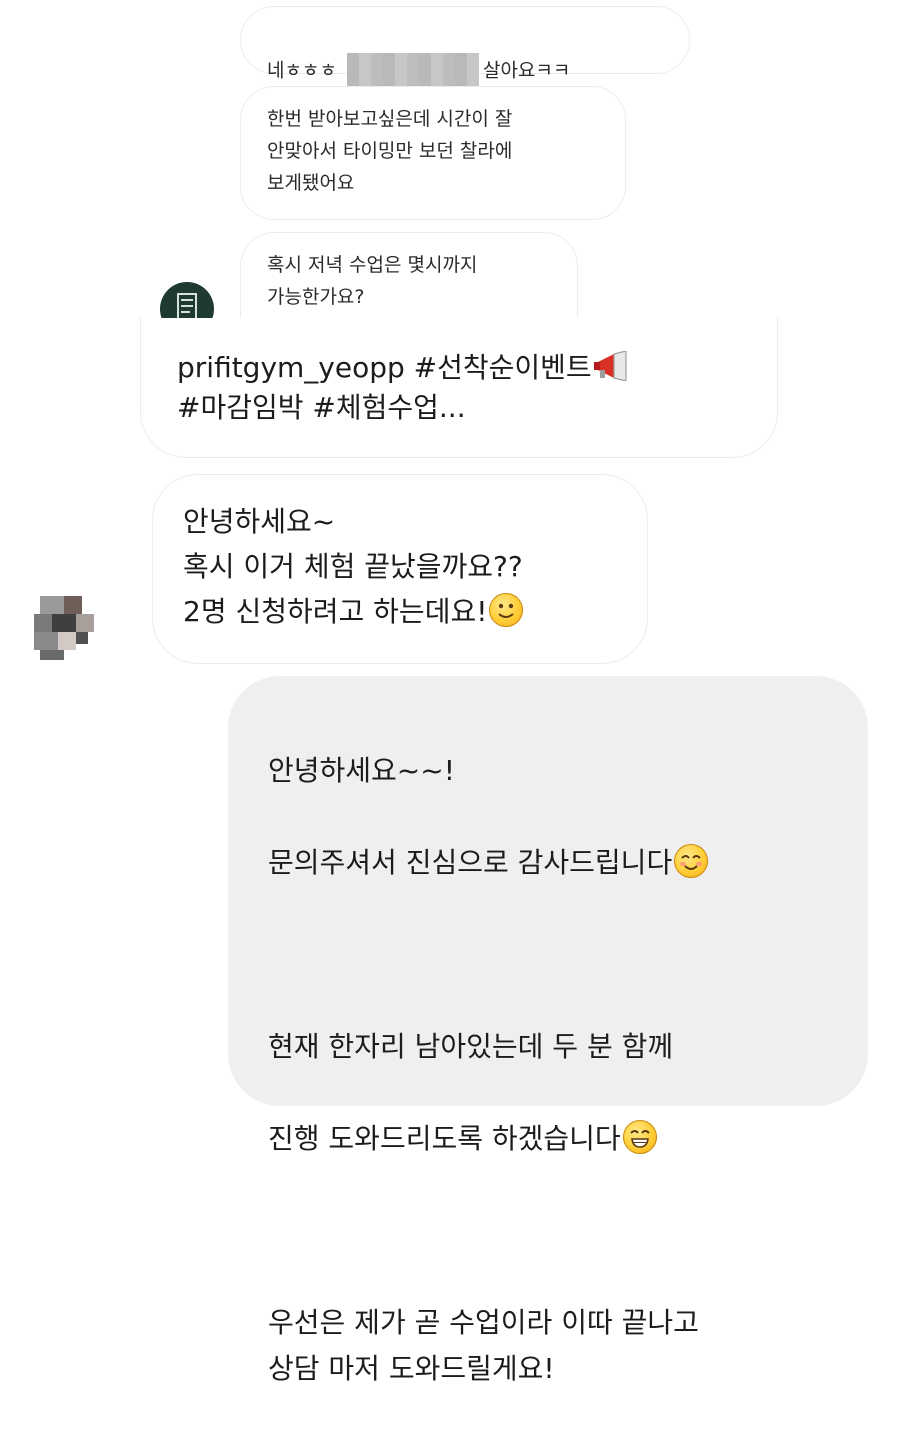 This screenshot has height=1438, width=900. I want to click on message-text-end: 살아요ㅋㅋ, so click(526, 70).